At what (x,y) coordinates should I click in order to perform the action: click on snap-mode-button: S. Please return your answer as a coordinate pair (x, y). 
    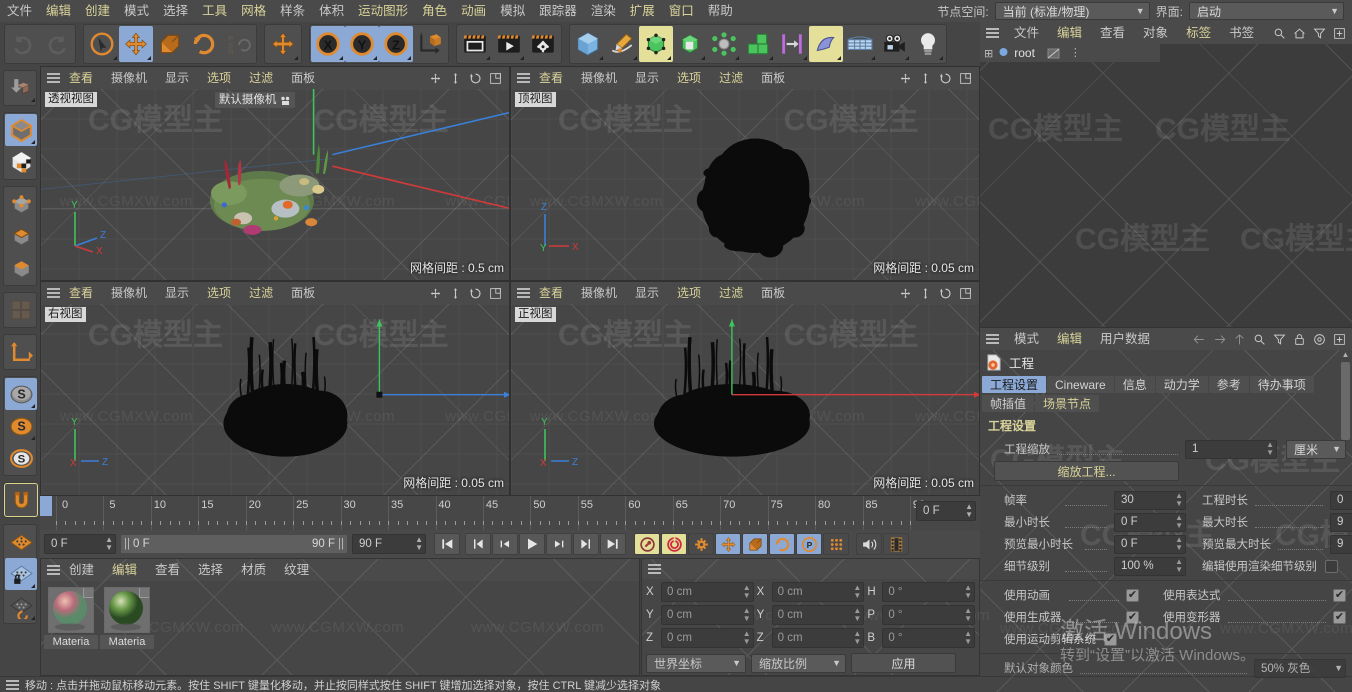
    Looking at the image, I should click on (21, 458).